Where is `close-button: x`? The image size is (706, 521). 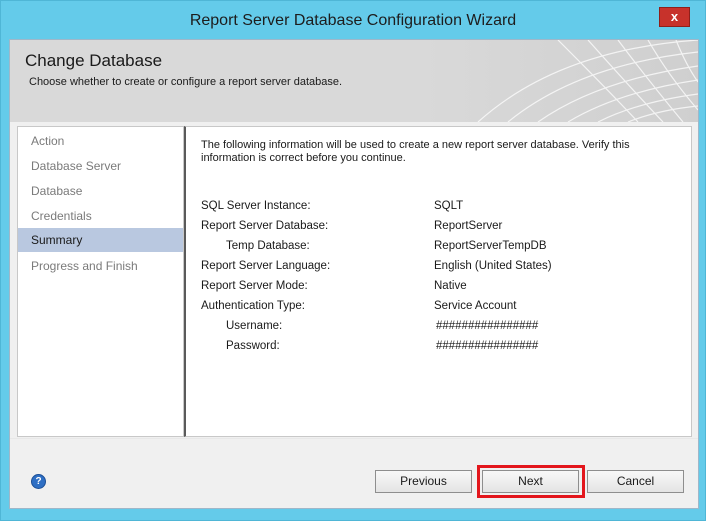 close-button: x is located at coordinates (674, 17).